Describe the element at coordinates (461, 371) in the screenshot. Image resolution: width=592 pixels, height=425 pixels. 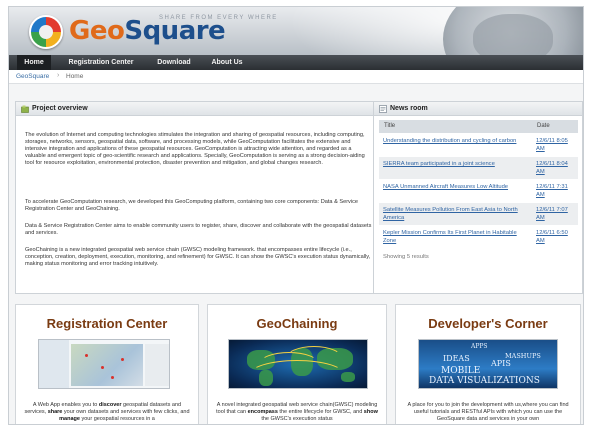
I see `image-word: MOBILE` at that location.